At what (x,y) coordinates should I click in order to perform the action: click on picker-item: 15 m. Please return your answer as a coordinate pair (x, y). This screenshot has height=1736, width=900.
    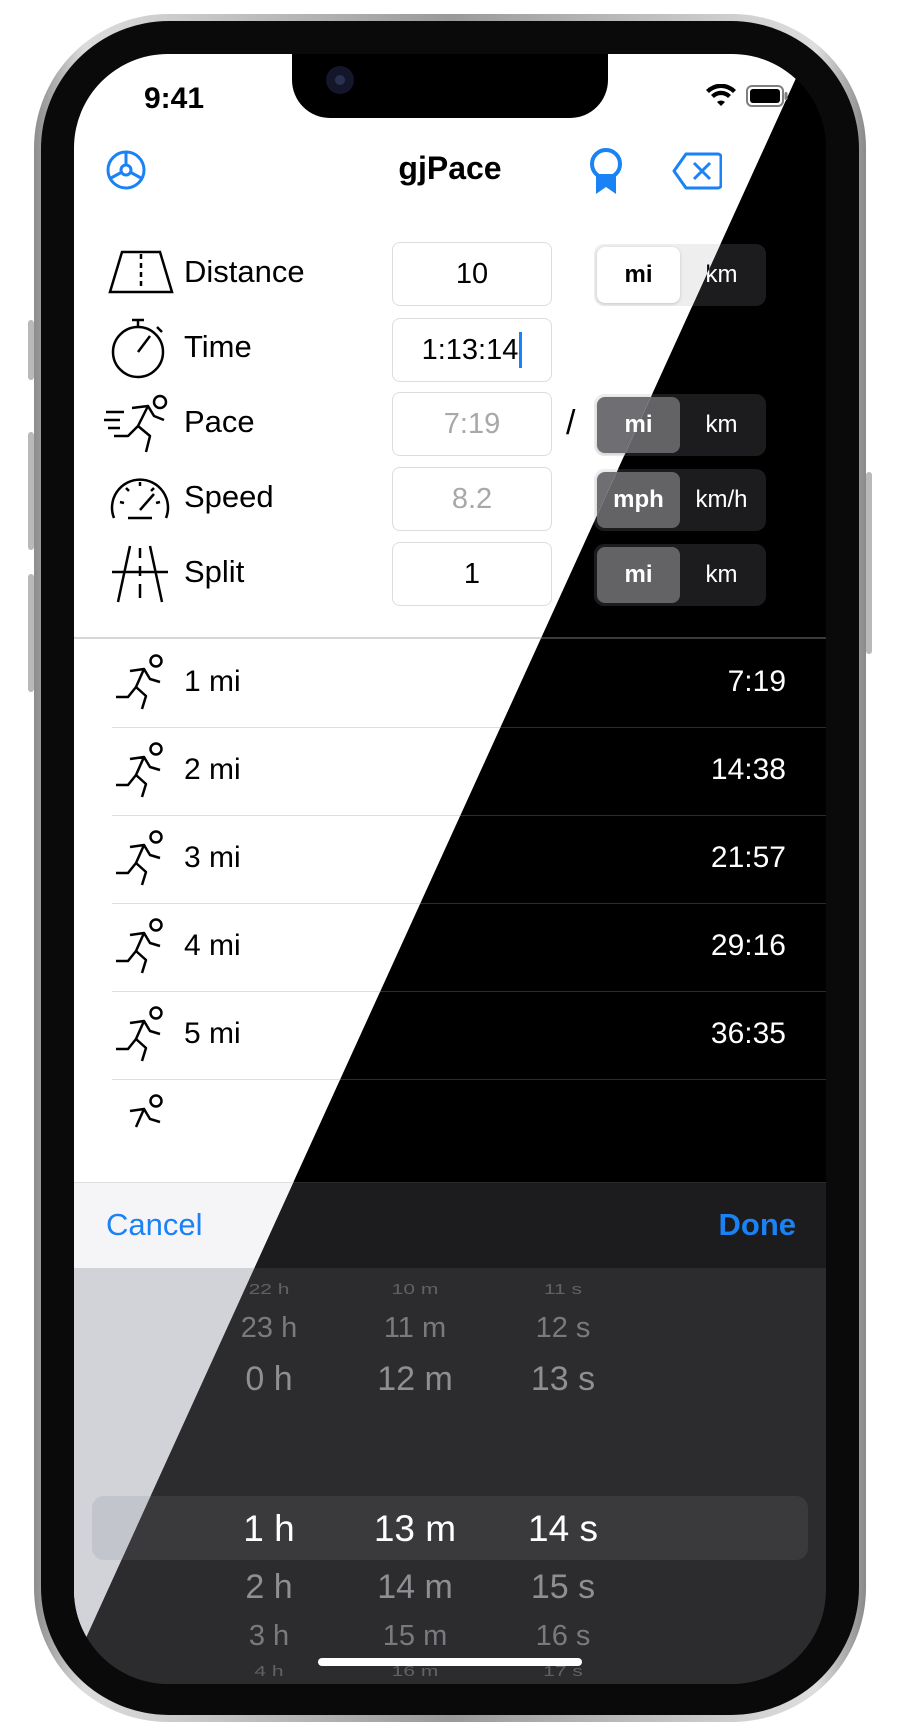
    Looking at the image, I should click on (415, 1636).